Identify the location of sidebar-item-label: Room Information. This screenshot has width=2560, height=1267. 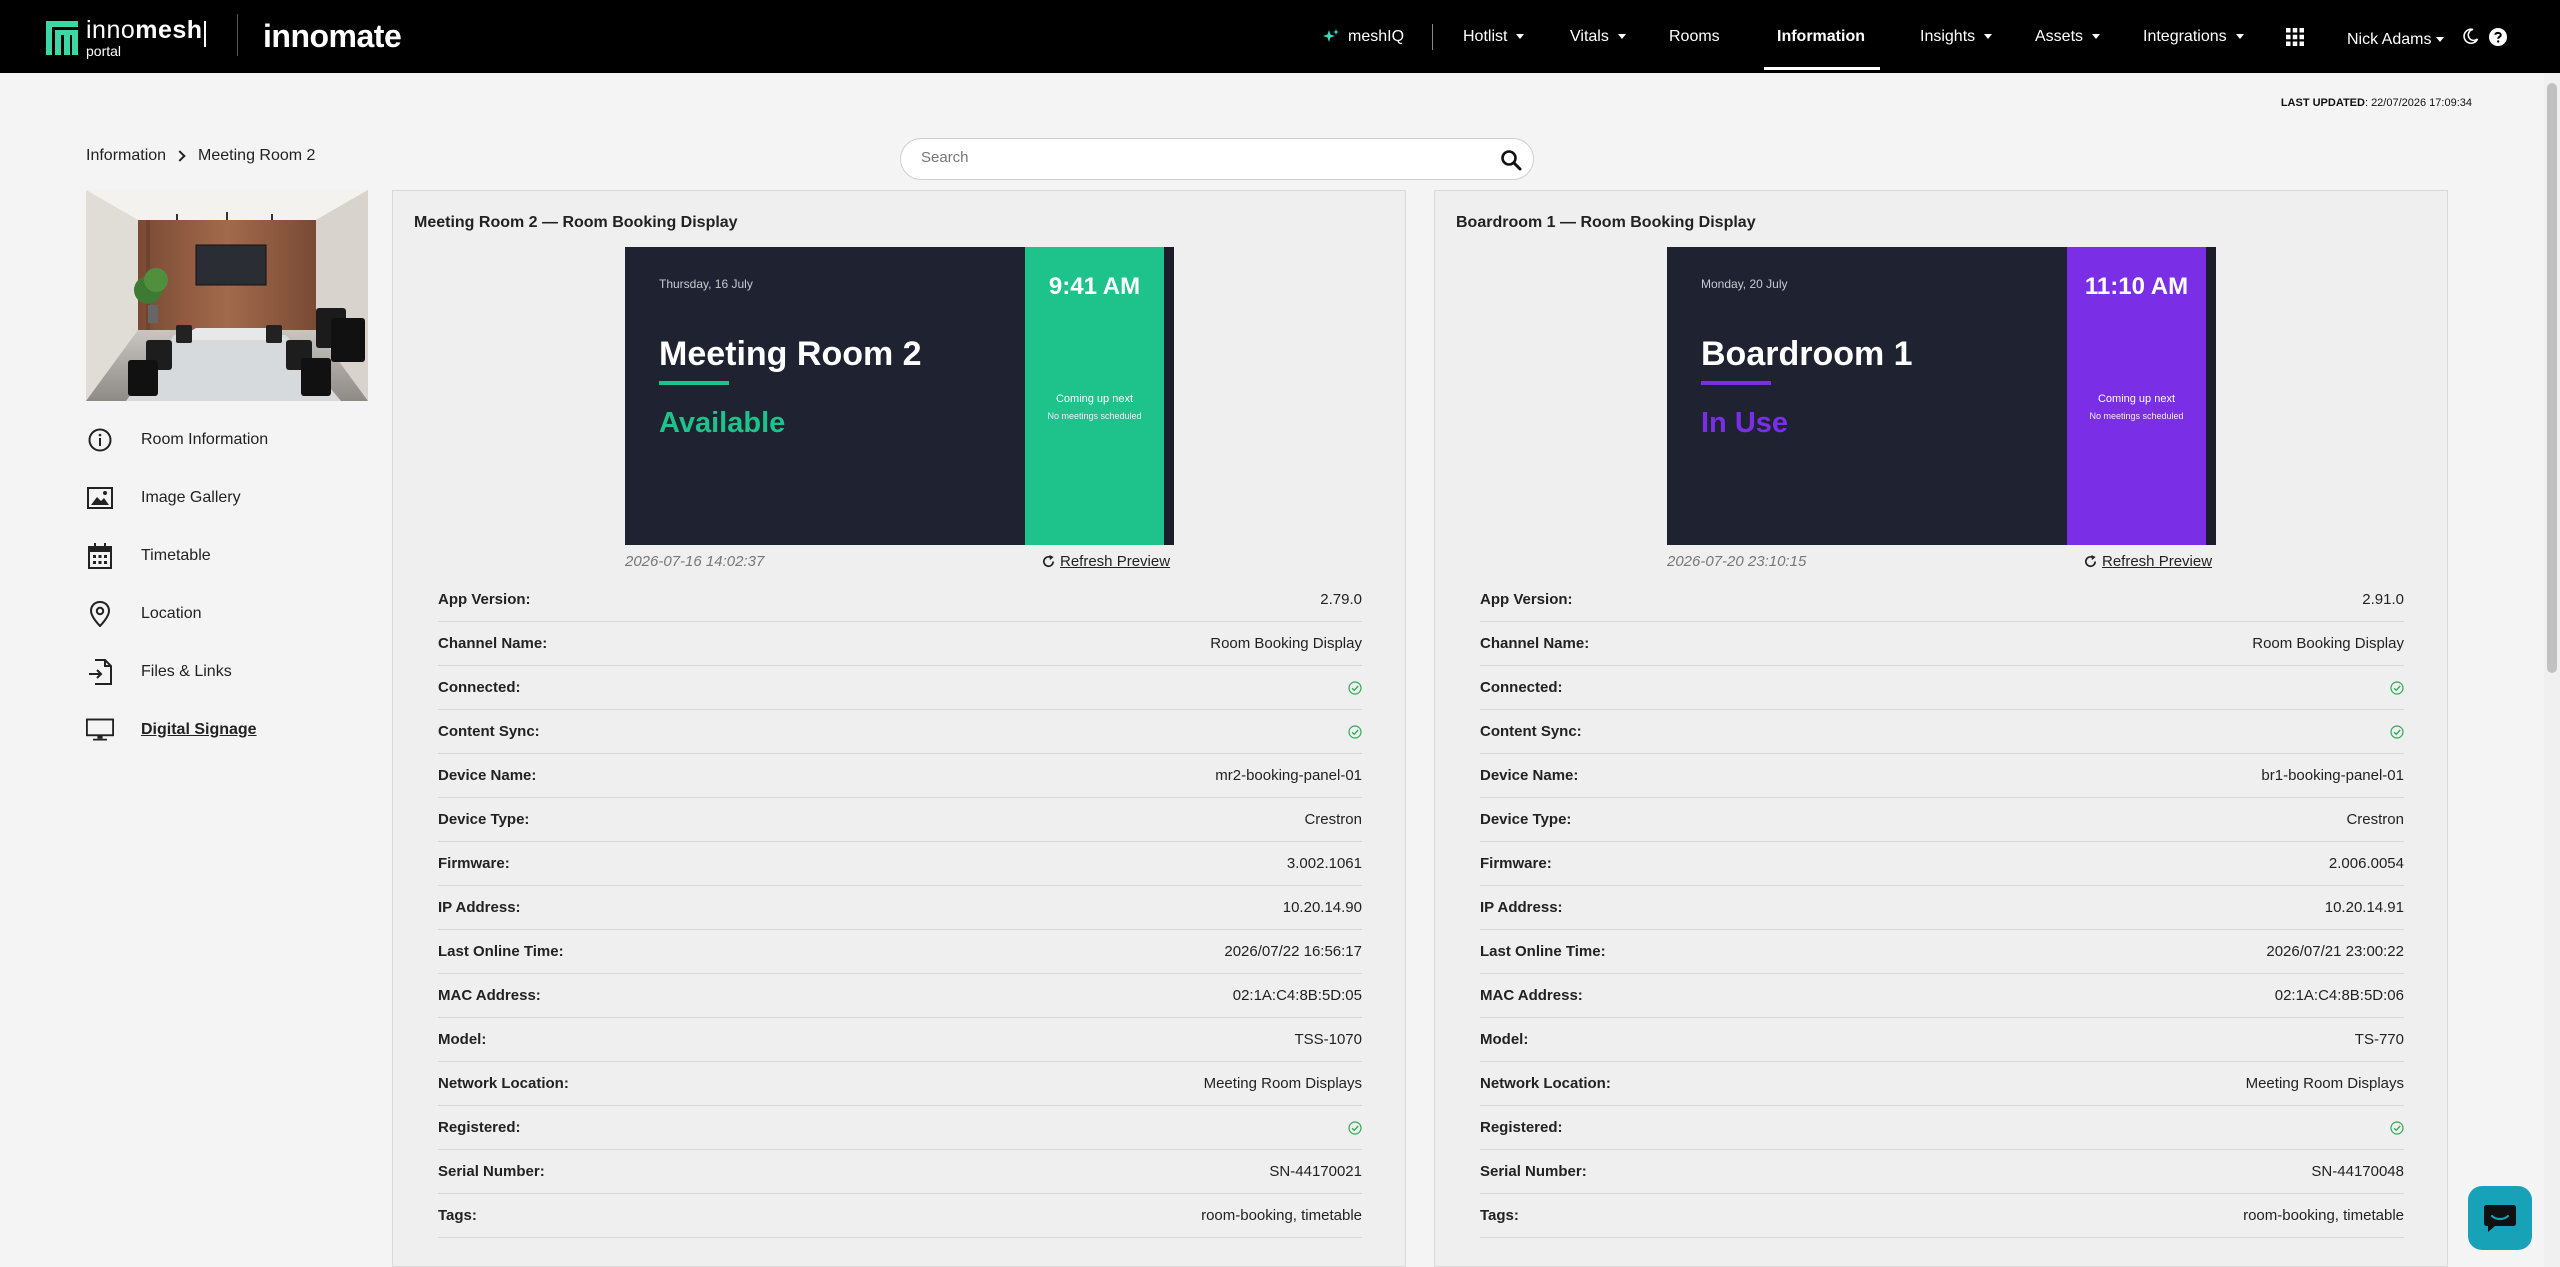
(205, 439).